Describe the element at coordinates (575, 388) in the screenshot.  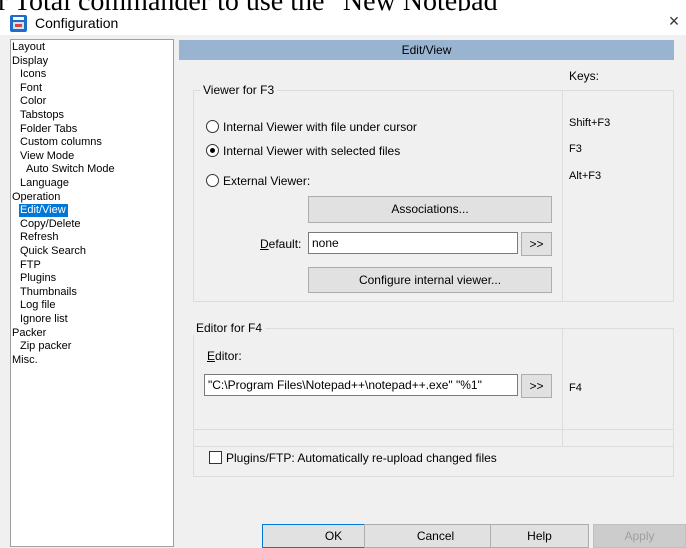
I see `key-f4: F4` at that location.